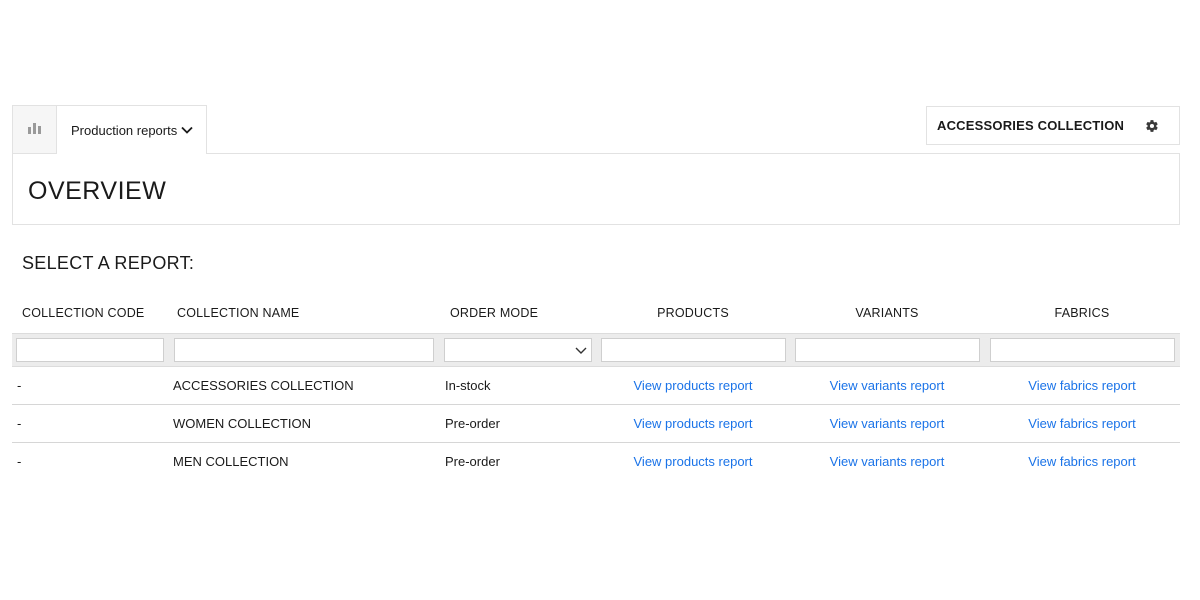 The width and height of the screenshot is (1200, 600). I want to click on filter-variants-input, so click(887, 350).